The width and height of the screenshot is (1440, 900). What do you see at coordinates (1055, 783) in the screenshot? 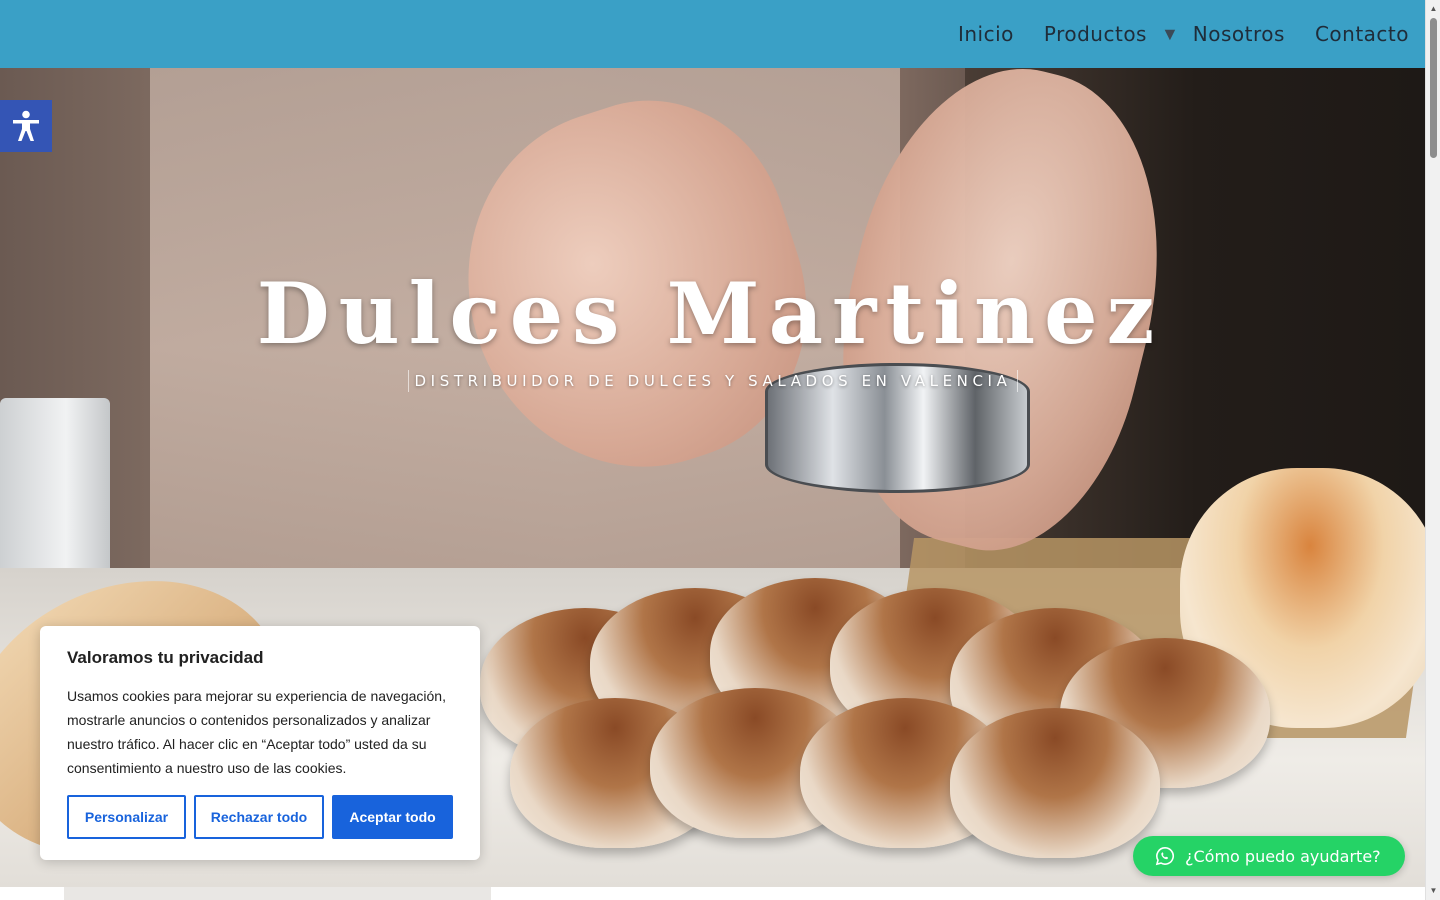
I see `bun` at bounding box center [1055, 783].